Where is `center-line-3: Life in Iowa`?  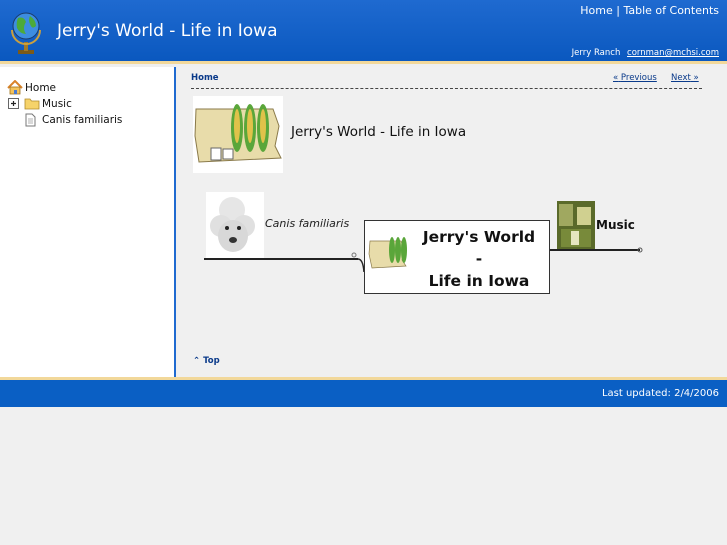
center-line-3: Life in Iowa is located at coordinates (479, 281).